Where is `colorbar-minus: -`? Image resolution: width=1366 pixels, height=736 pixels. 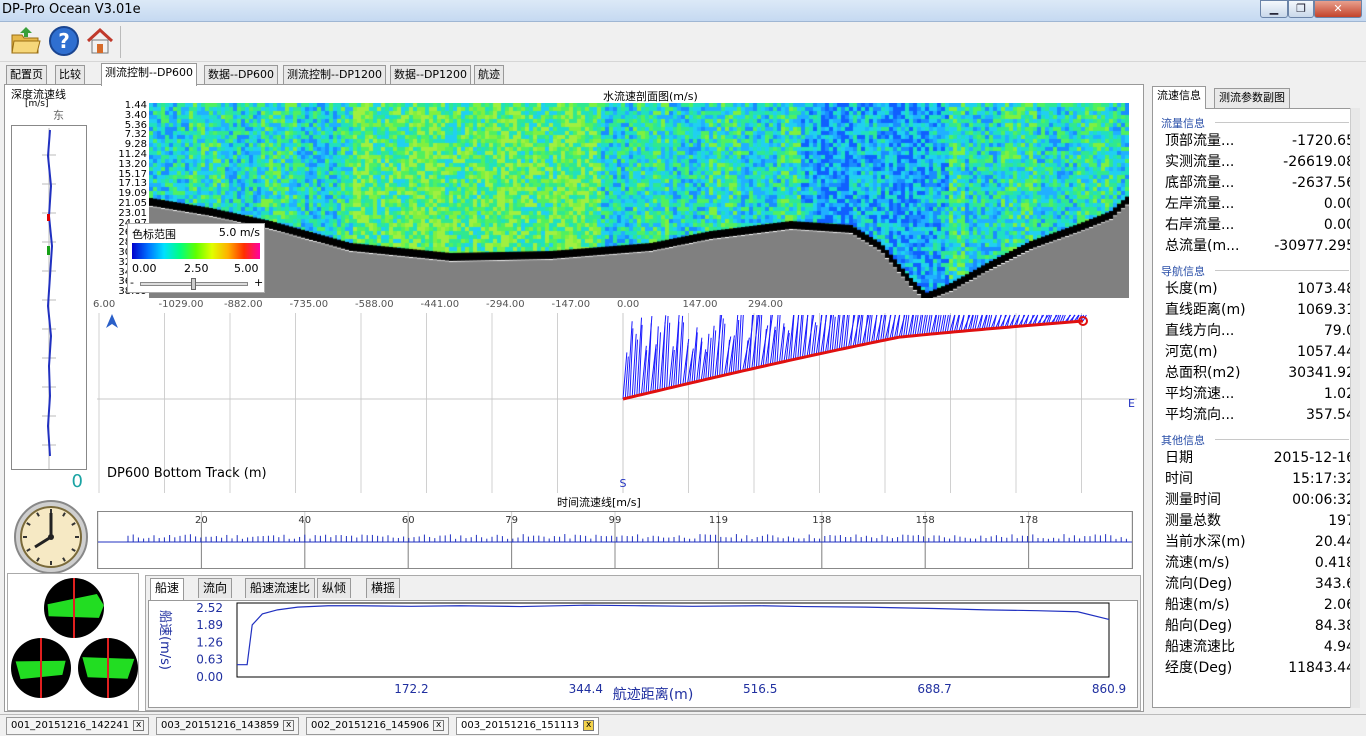 colorbar-minus: - is located at coordinates (132, 282).